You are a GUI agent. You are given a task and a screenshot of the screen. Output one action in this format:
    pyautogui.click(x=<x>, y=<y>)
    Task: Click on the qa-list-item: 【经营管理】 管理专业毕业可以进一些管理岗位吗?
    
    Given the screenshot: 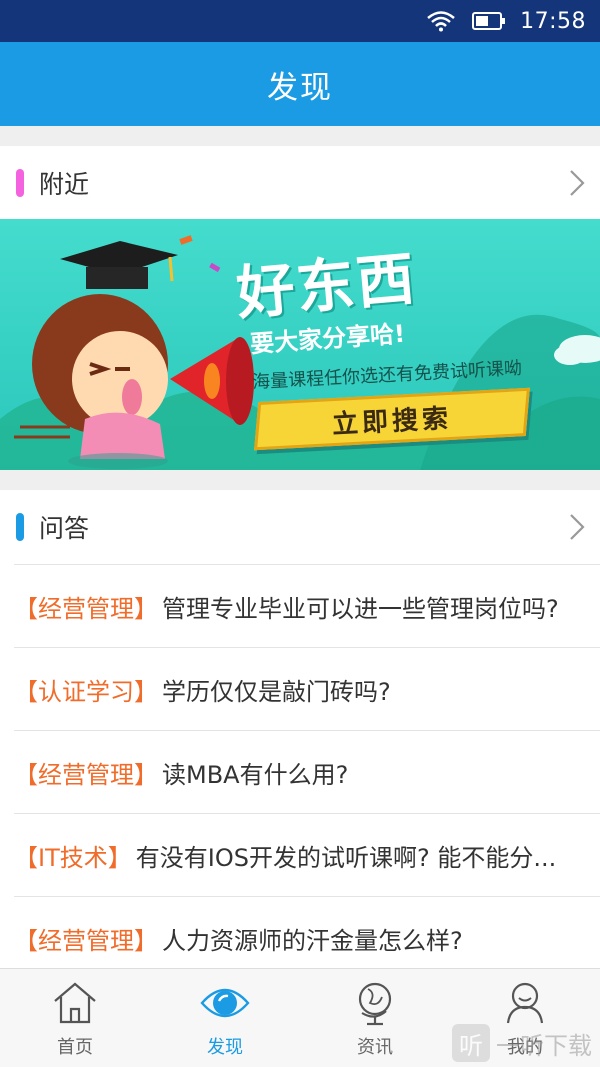 What is the action you would take?
    pyautogui.click(x=307, y=605)
    